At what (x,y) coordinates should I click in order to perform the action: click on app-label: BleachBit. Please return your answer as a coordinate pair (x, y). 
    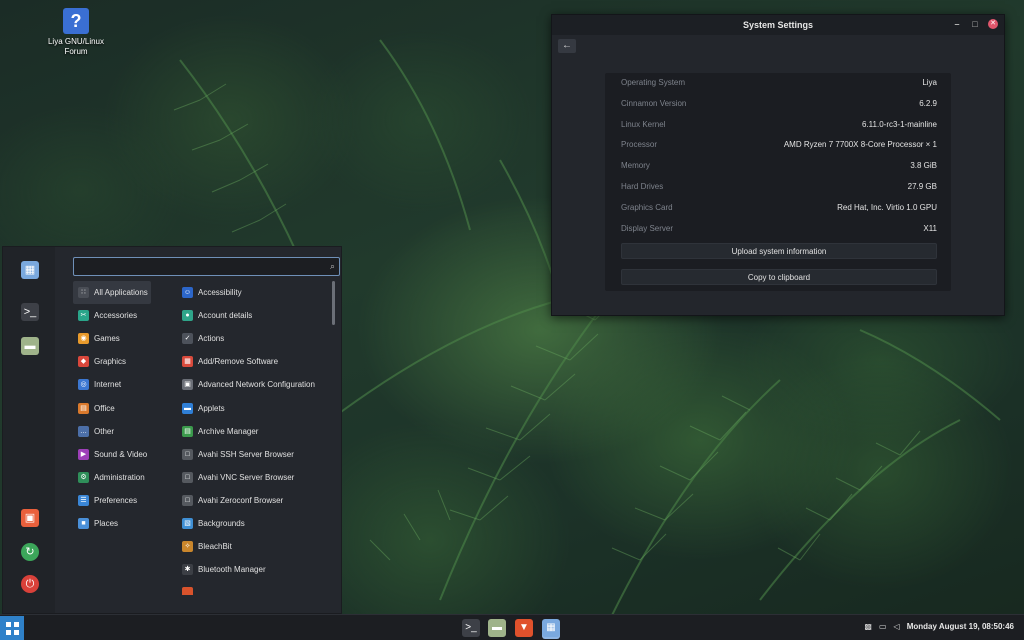
    Looking at the image, I should click on (215, 547).